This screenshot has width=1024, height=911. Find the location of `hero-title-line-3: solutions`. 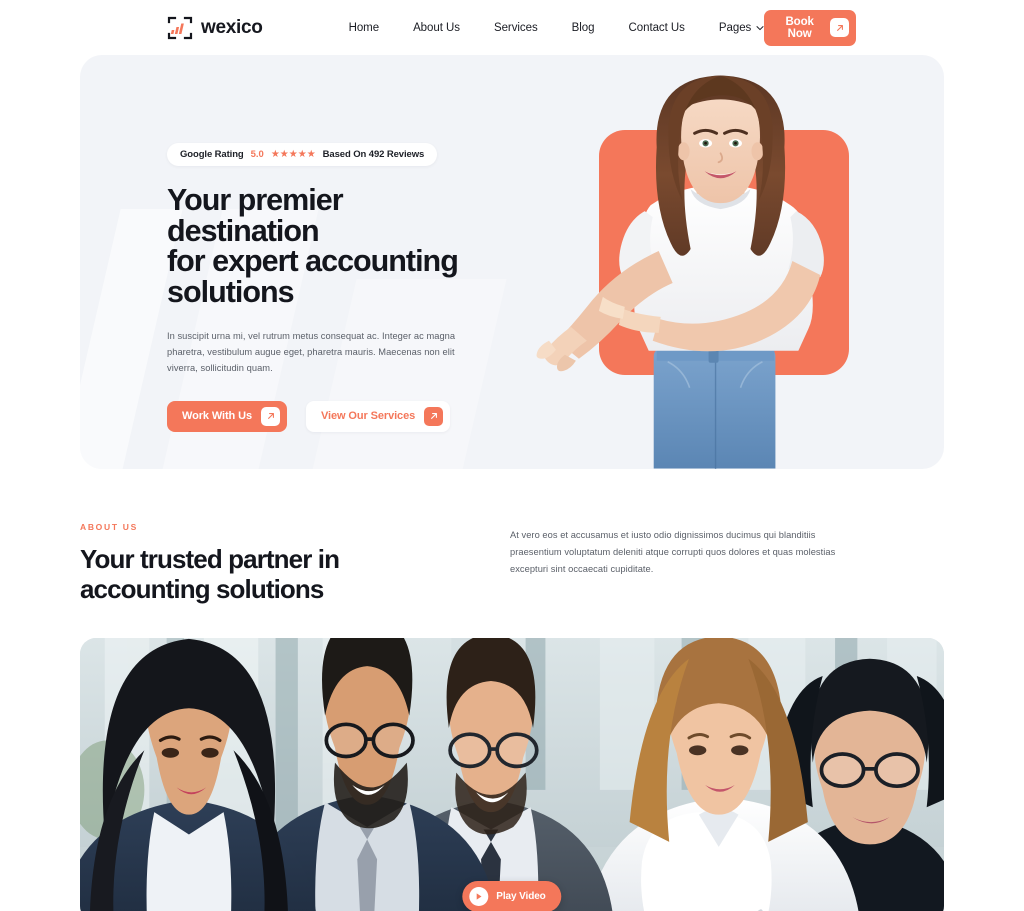

hero-title-line-3: solutions is located at coordinates (231, 291).